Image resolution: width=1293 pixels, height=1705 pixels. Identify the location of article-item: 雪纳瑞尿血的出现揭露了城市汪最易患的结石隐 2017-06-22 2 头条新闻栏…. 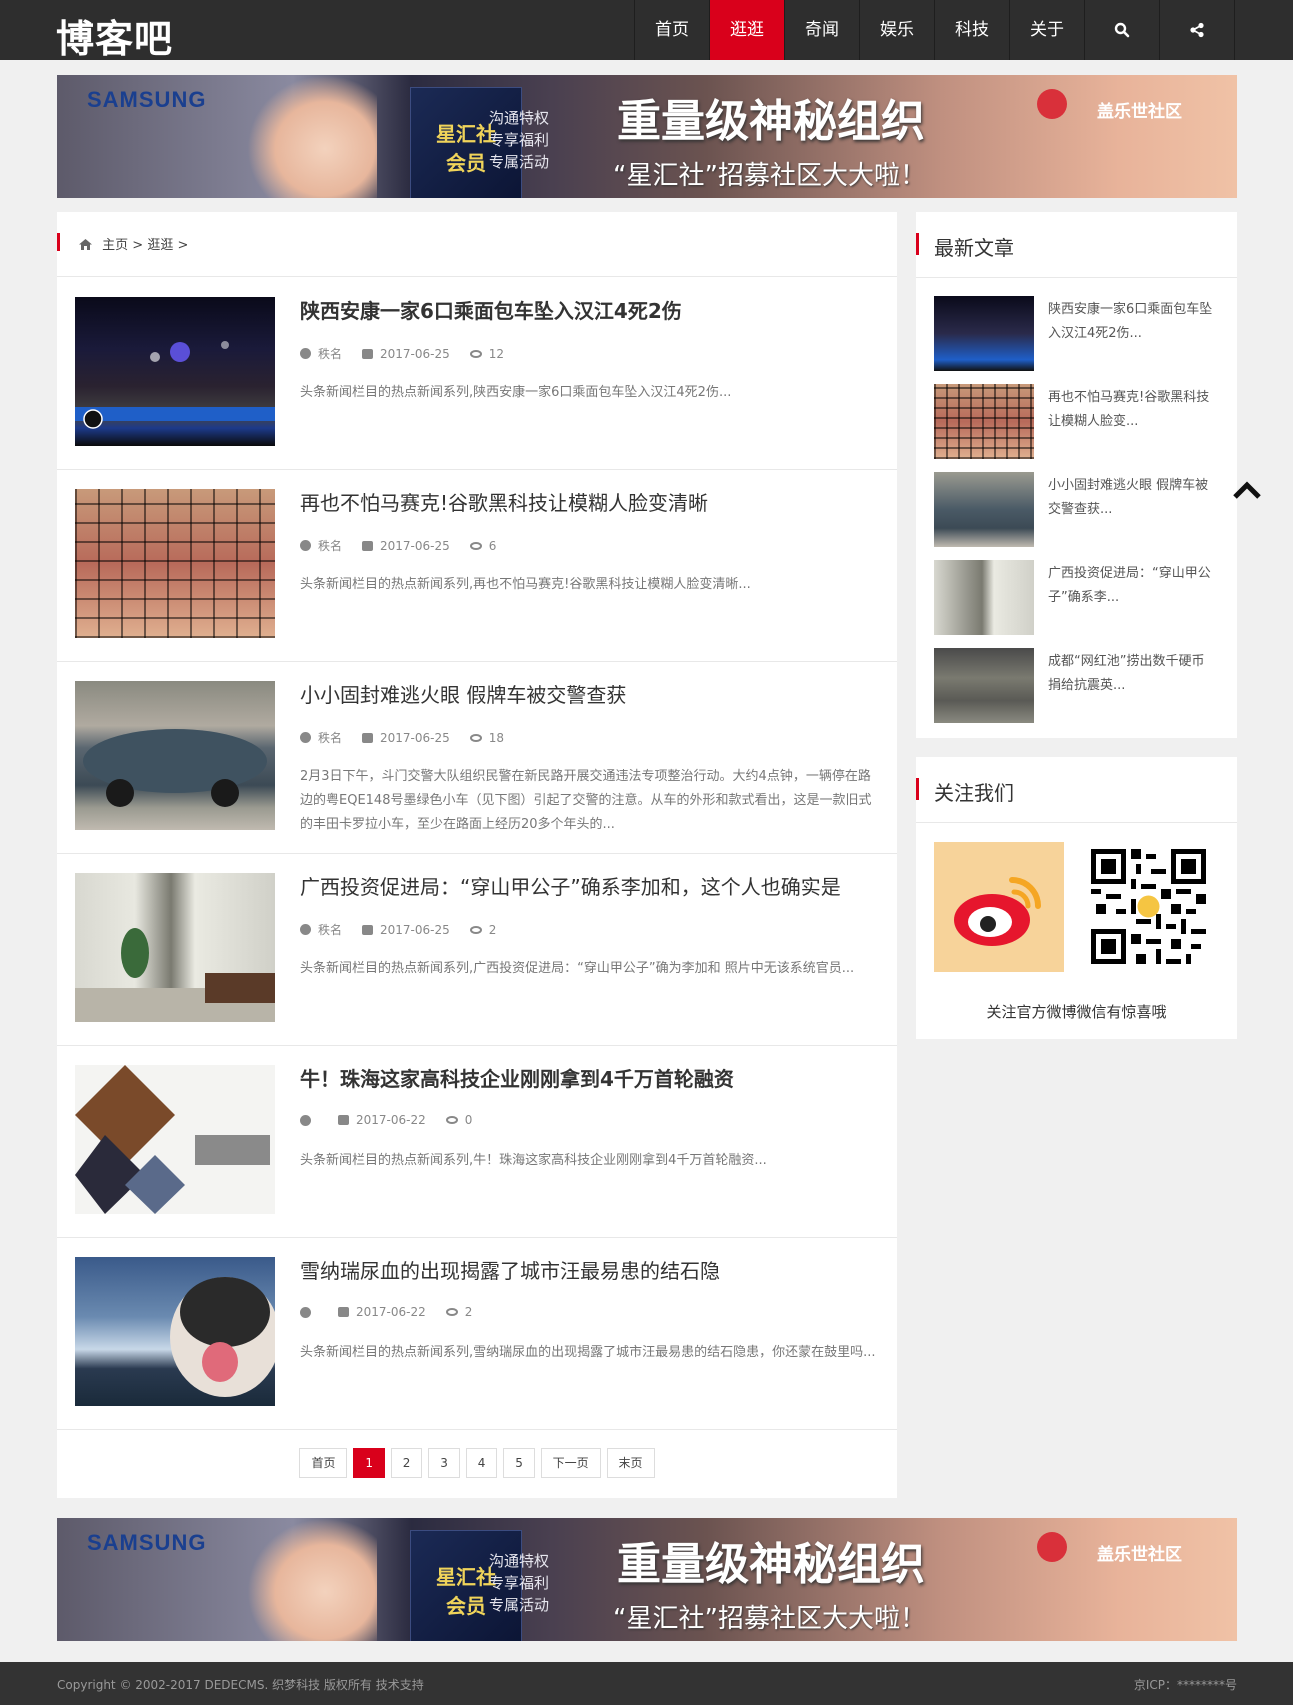
(477, 1333).